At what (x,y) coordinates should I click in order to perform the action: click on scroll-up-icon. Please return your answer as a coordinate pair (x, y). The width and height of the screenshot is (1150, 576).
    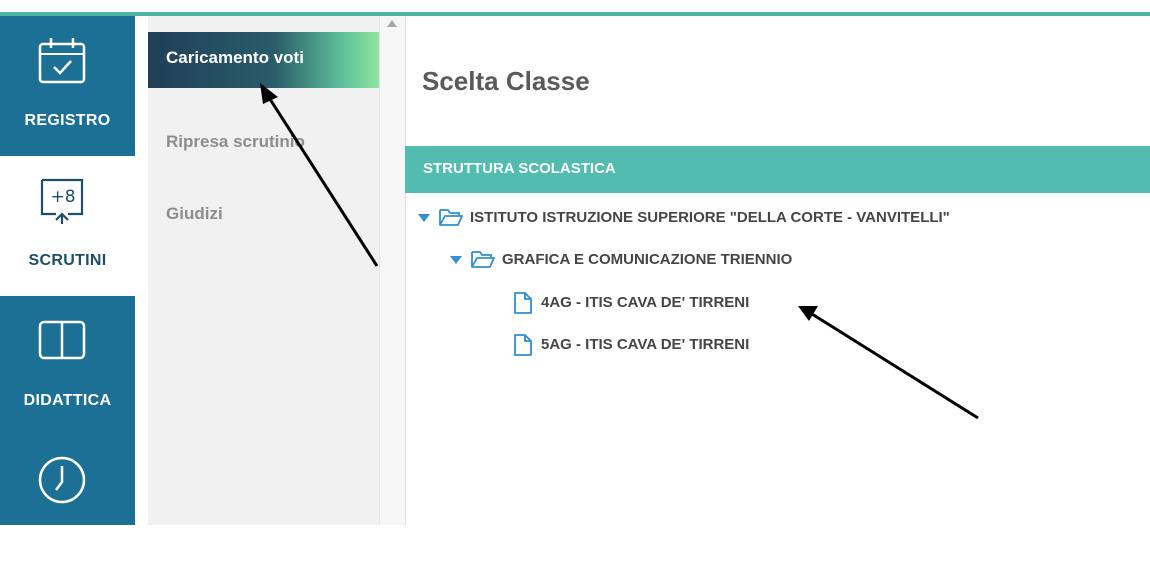
    Looking at the image, I should click on (392, 23).